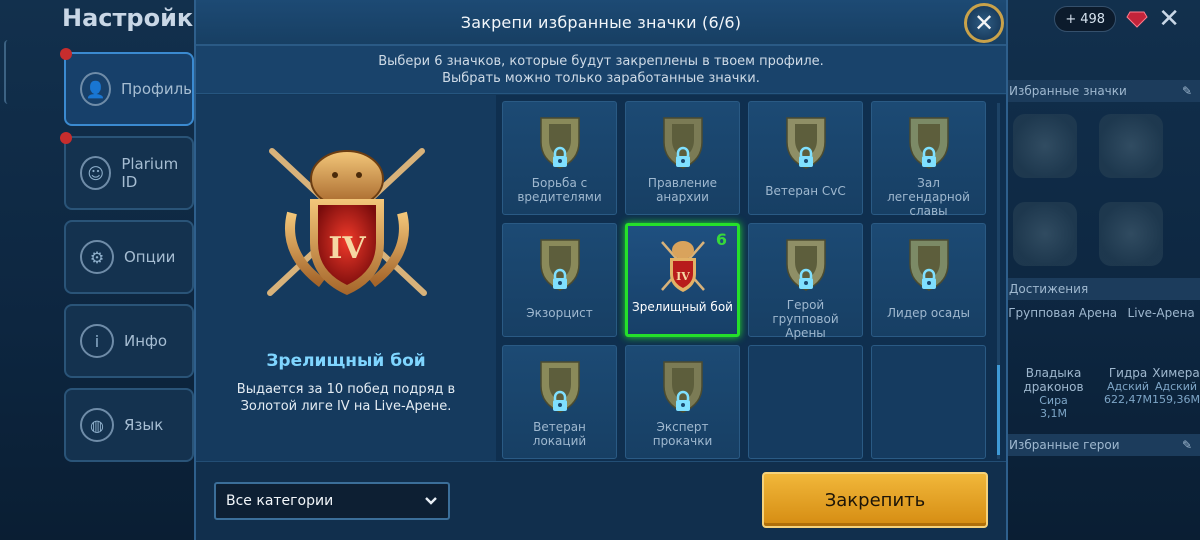  I want to click on plus-icon: +, so click(1071, 19).